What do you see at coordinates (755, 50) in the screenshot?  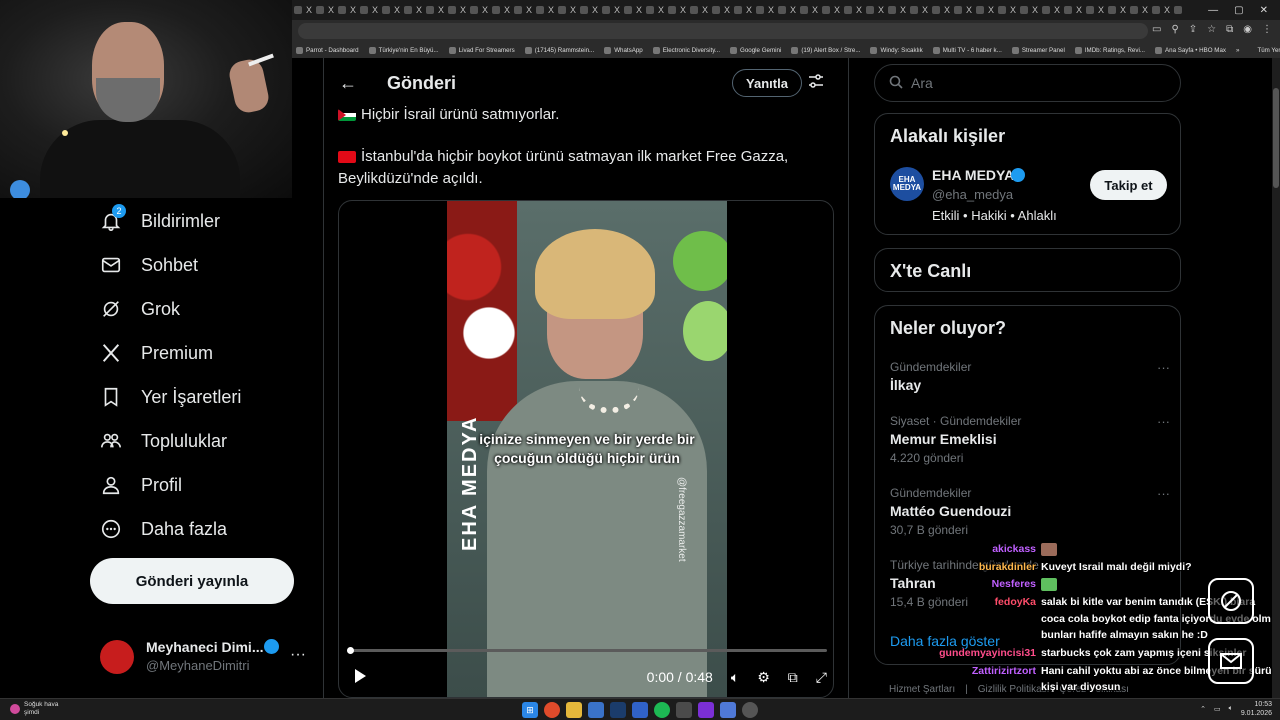 I see `bookmark-item: Google Gemini` at bounding box center [755, 50].